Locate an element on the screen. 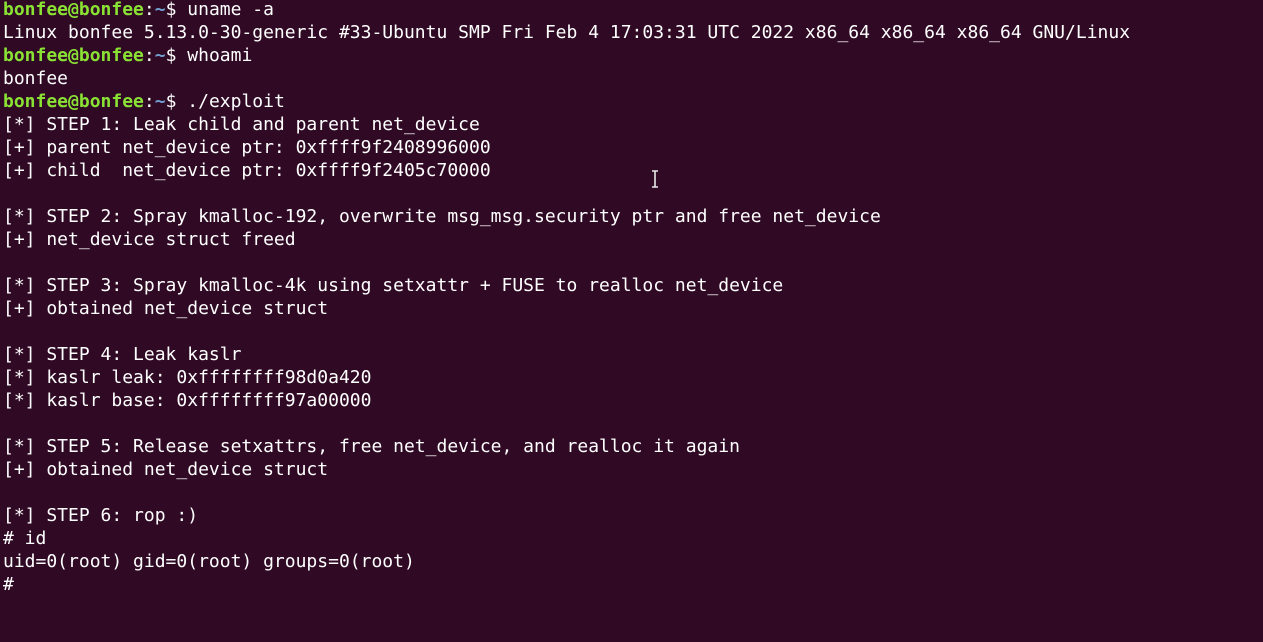 This screenshot has height=642, width=1263. command-text: uname -a is located at coordinates (230, 10).